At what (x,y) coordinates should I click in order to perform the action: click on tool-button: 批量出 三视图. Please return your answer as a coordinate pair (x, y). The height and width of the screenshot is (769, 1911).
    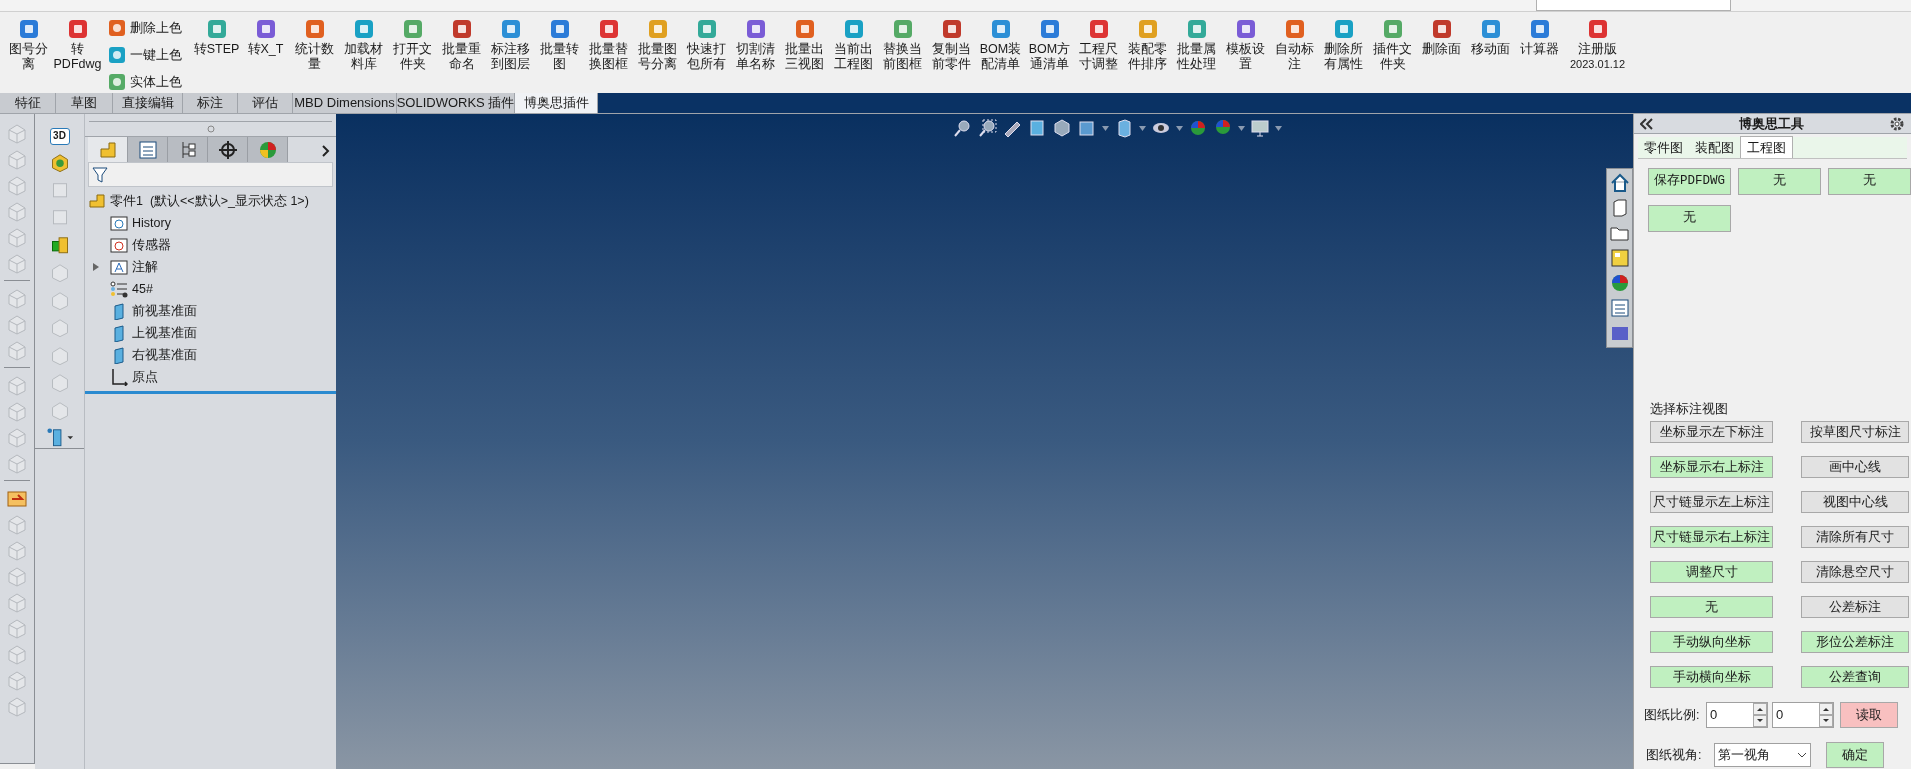
    Looking at the image, I should click on (804, 44).